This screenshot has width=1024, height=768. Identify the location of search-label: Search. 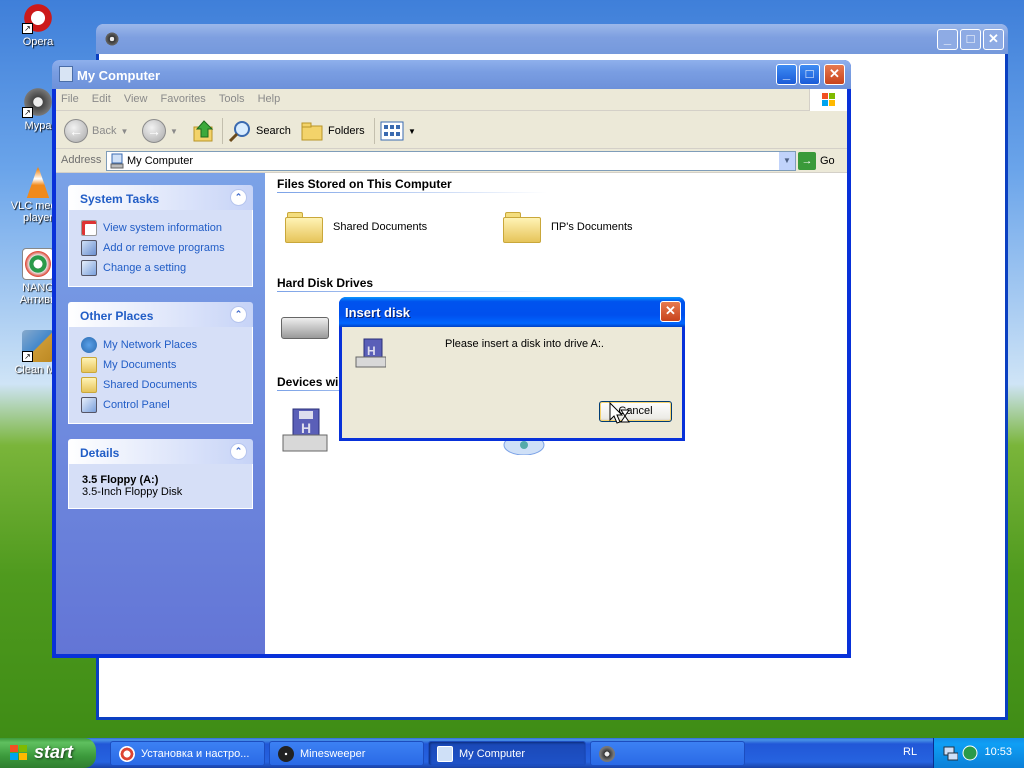
(273, 131).